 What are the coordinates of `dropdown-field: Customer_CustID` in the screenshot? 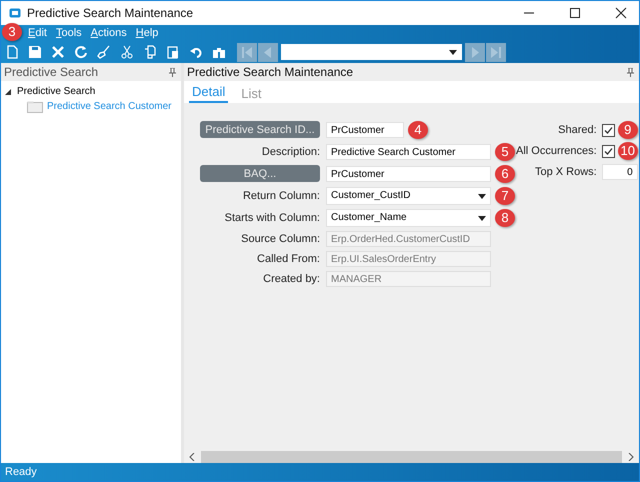 It's located at (408, 196).